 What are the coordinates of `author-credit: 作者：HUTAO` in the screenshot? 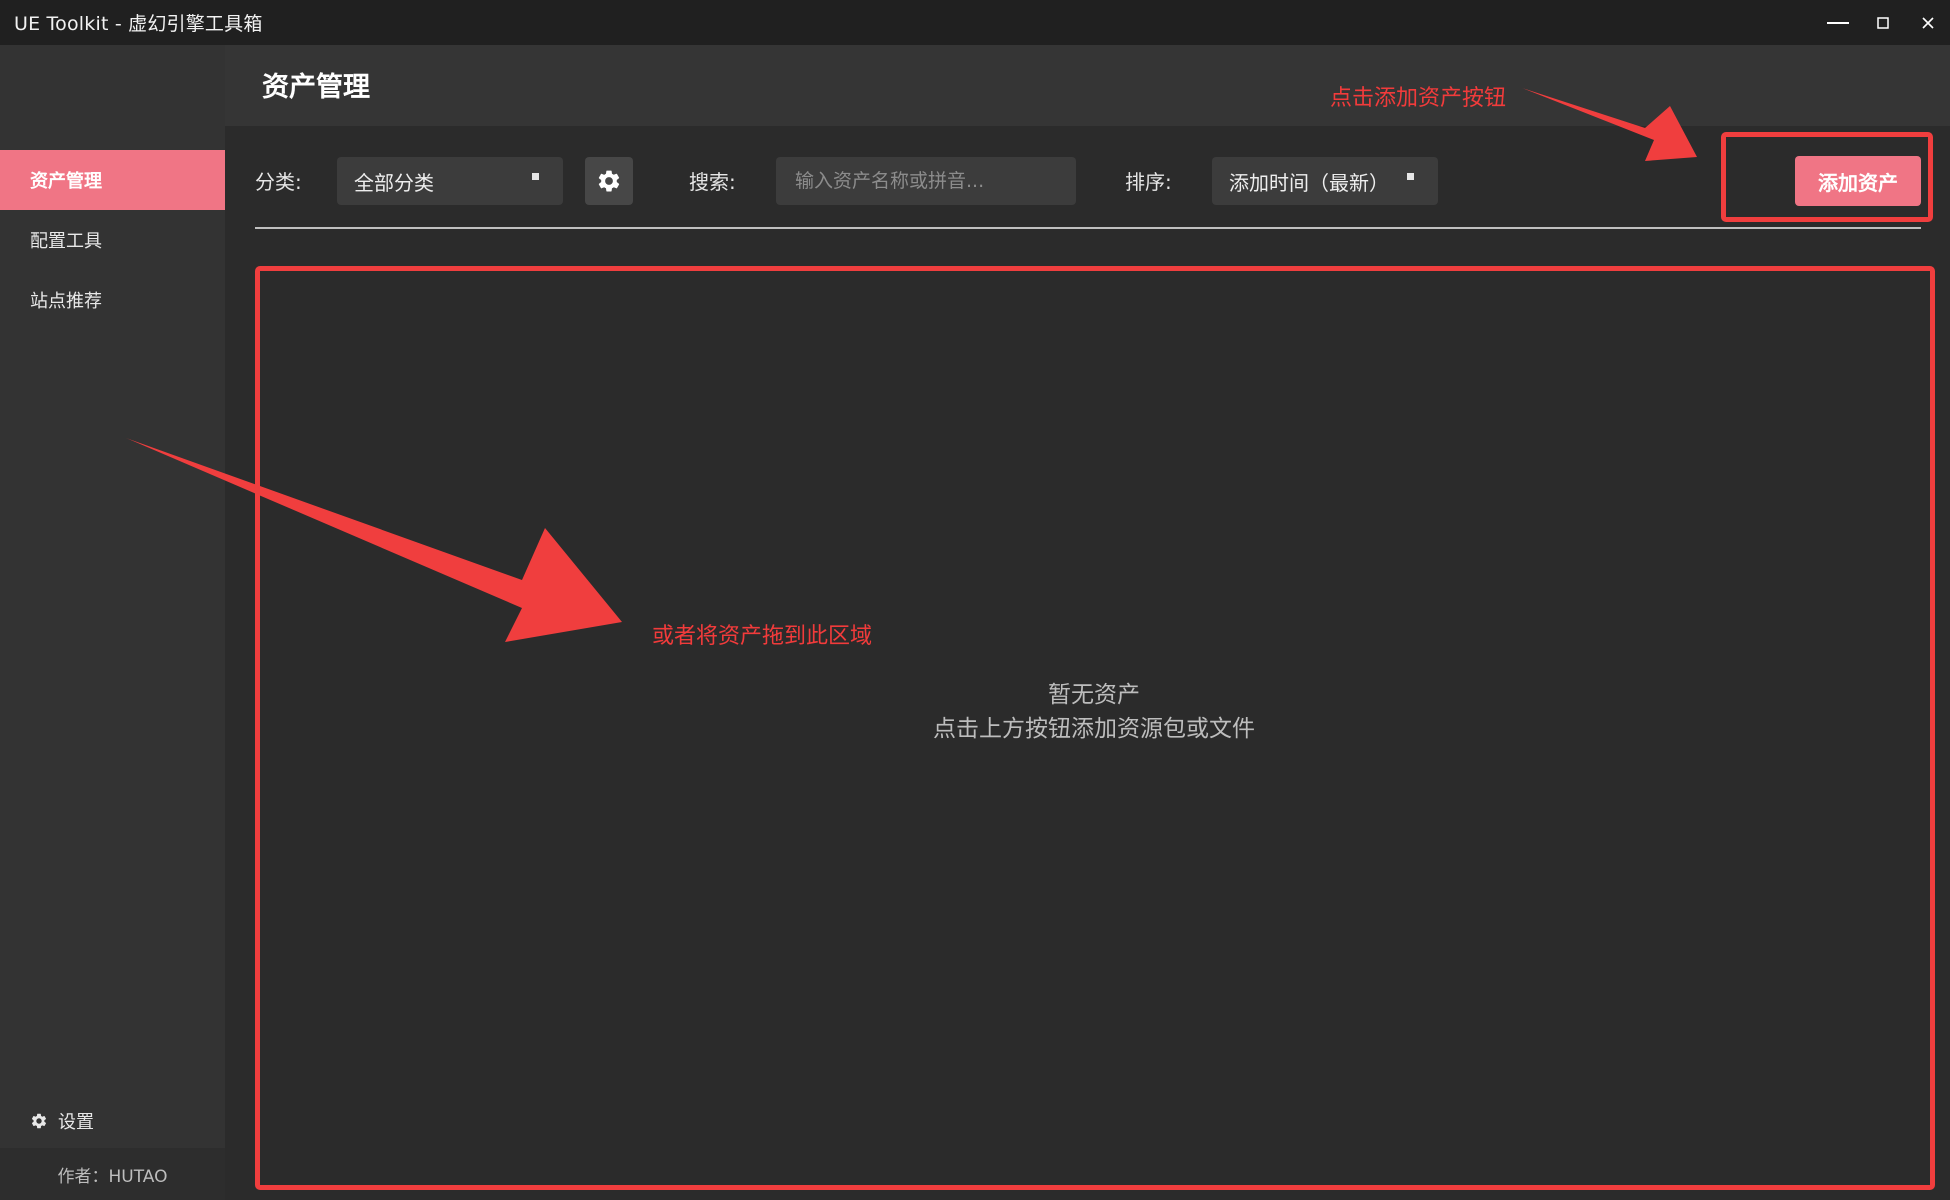 It's located at (112, 1174).